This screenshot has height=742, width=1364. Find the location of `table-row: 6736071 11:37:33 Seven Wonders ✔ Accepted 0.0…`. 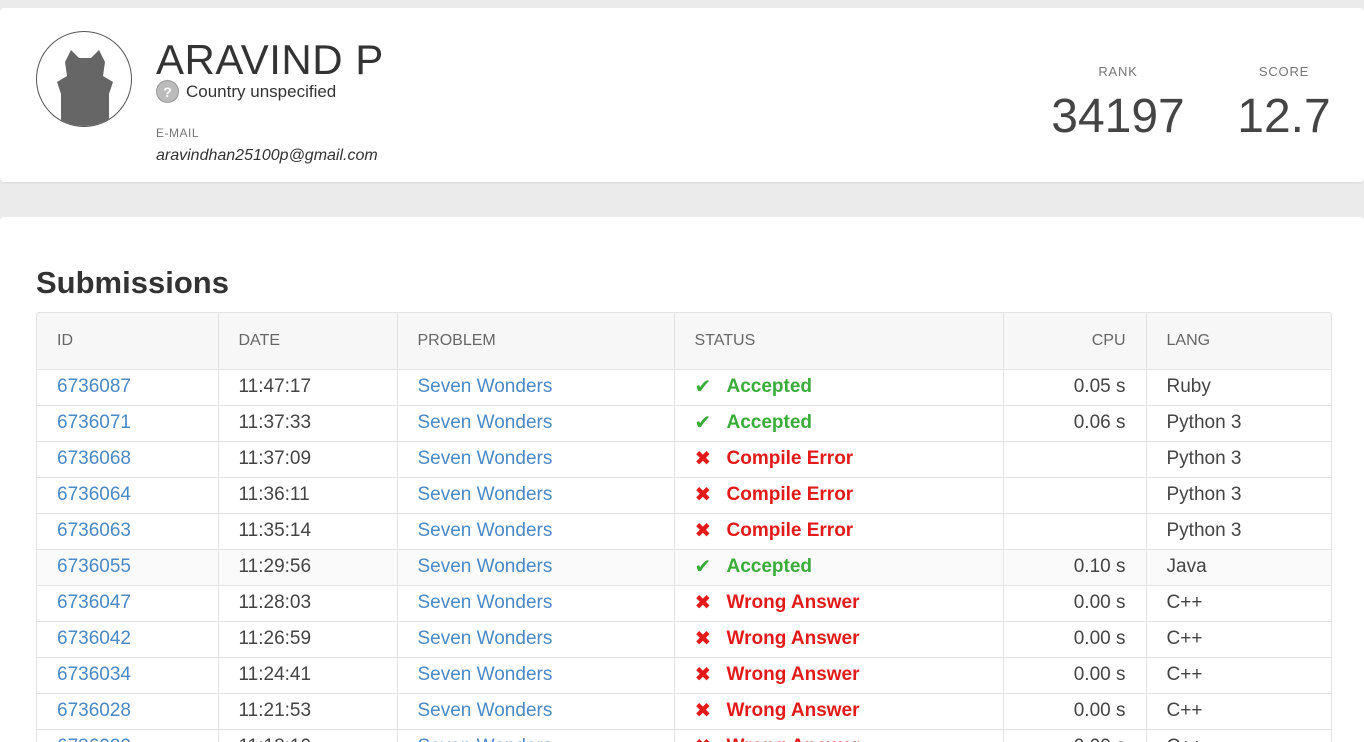

table-row: 6736071 11:37:33 Seven Wonders ✔ Accepted 0.0… is located at coordinates (684, 423).